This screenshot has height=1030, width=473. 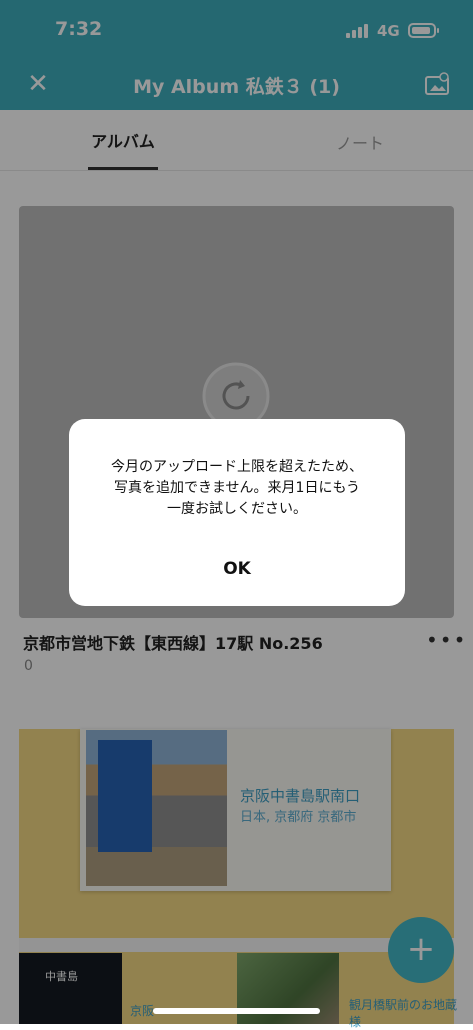 I want to click on home-indicator, so click(x=236, y=1011).